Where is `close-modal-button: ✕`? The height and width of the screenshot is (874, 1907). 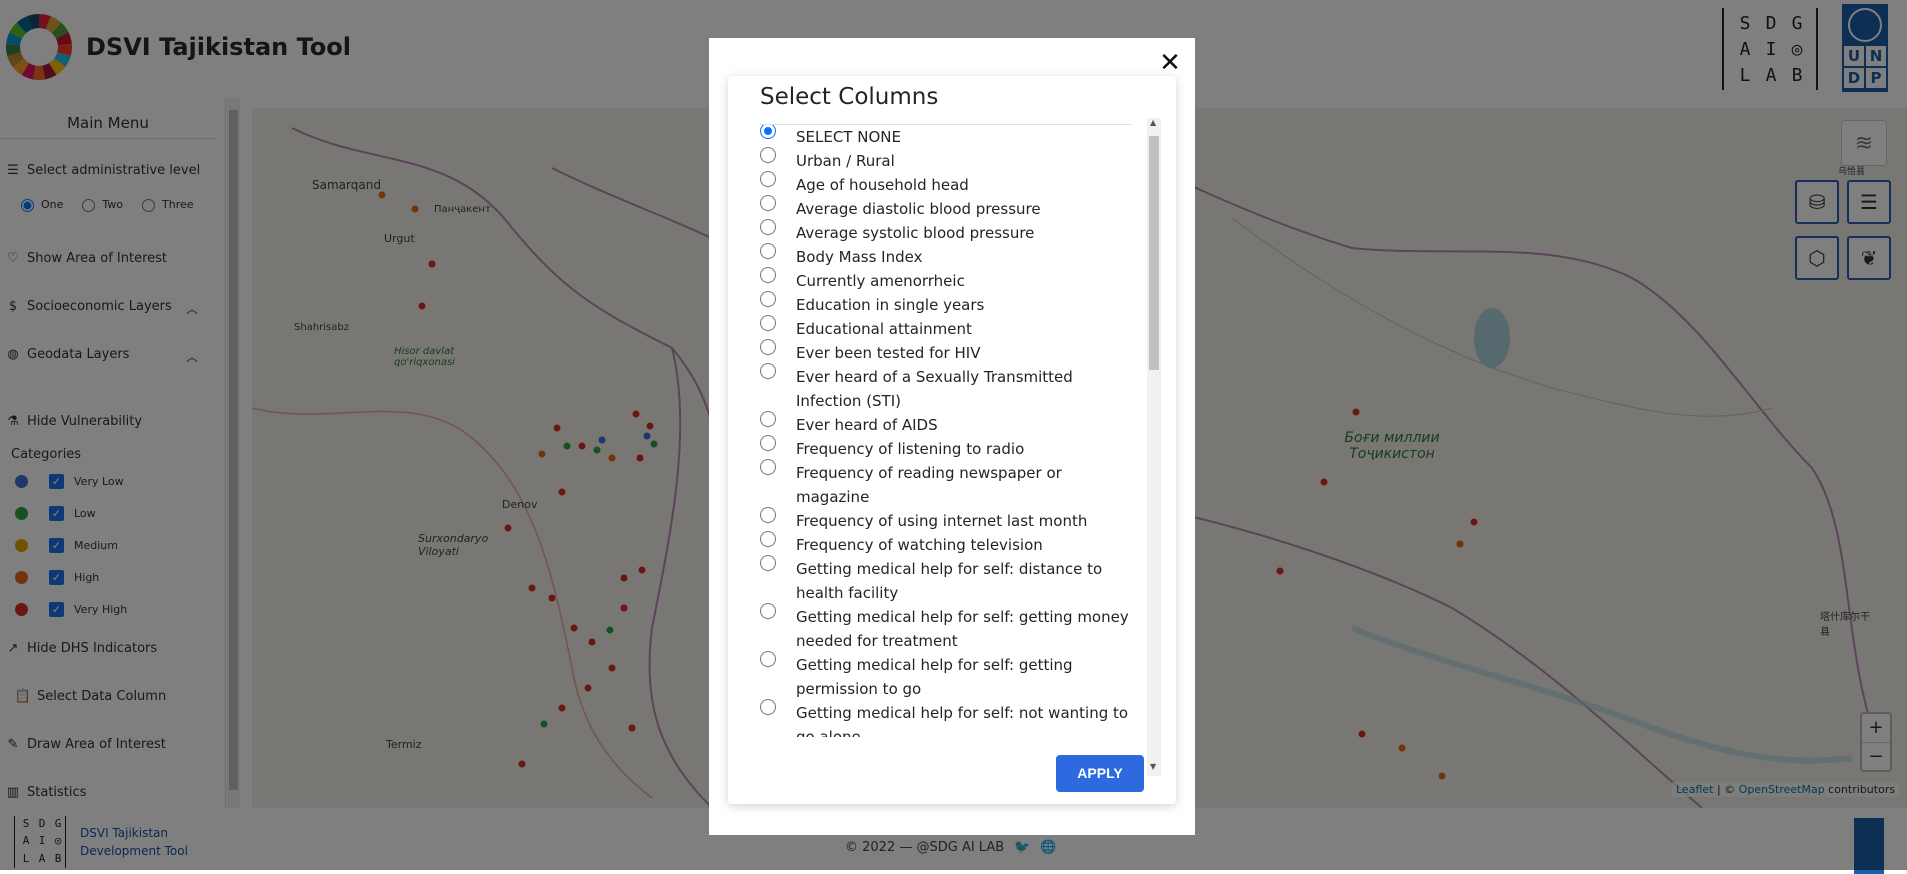 close-modal-button: ✕ is located at coordinates (1170, 63).